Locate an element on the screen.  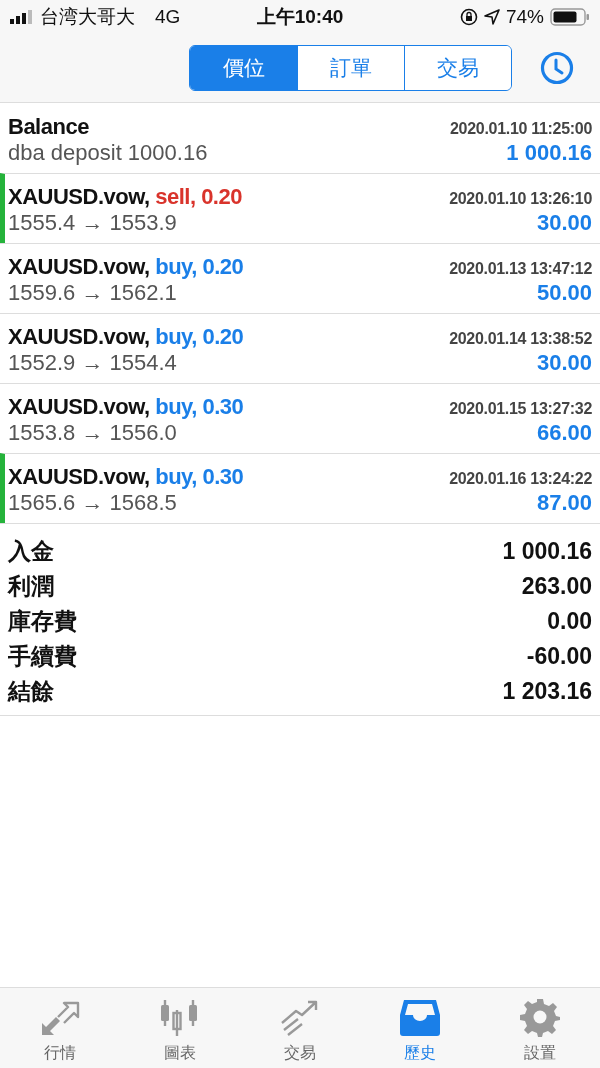
tab-bar-item: 行情 is located at coordinates (60, 1028).